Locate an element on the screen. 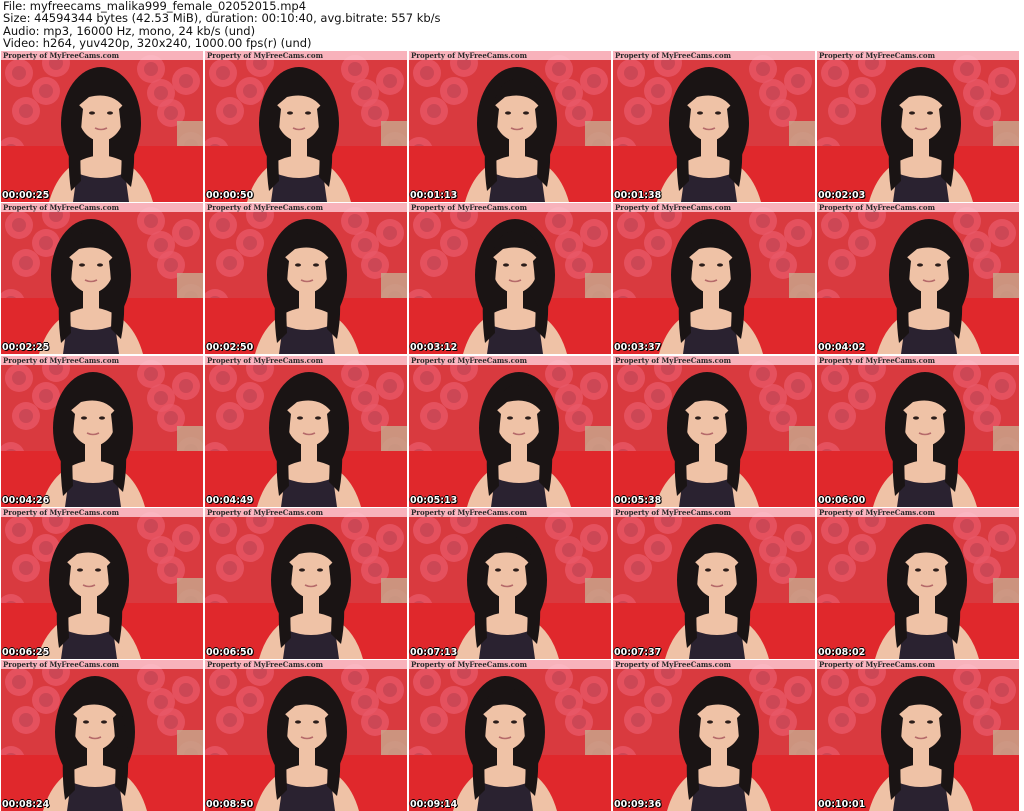 Image resolution: width=1024 pixels, height=811 pixels. thumbnail-timestamp: 00:05:13 is located at coordinates (434, 500).